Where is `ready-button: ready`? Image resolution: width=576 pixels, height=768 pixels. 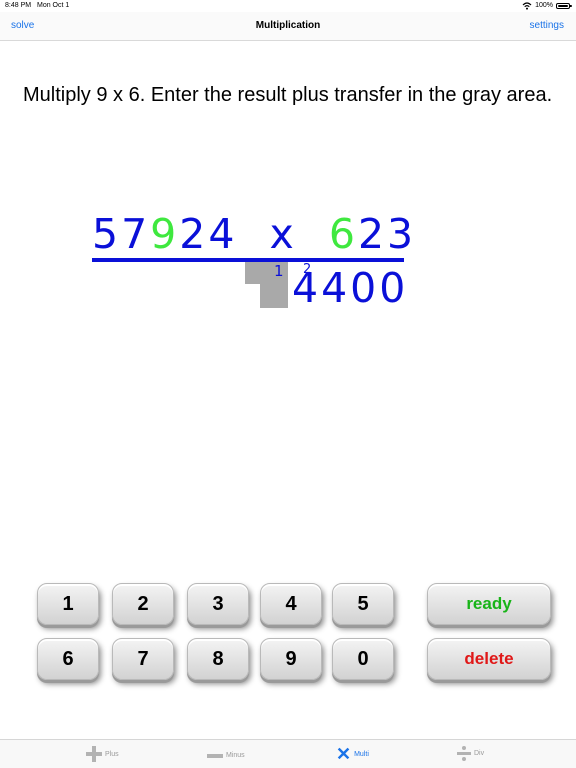
ready-button: ready is located at coordinates (489, 604).